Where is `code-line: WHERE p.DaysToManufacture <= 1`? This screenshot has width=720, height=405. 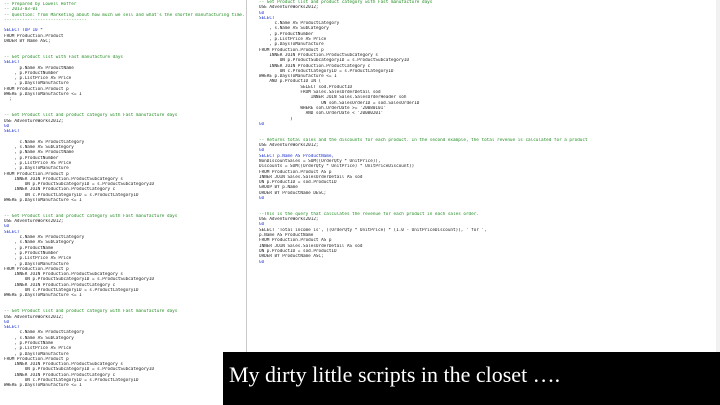
code-line: WHERE p.DaysToManufacture <= 1 is located at coordinates (125, 385).